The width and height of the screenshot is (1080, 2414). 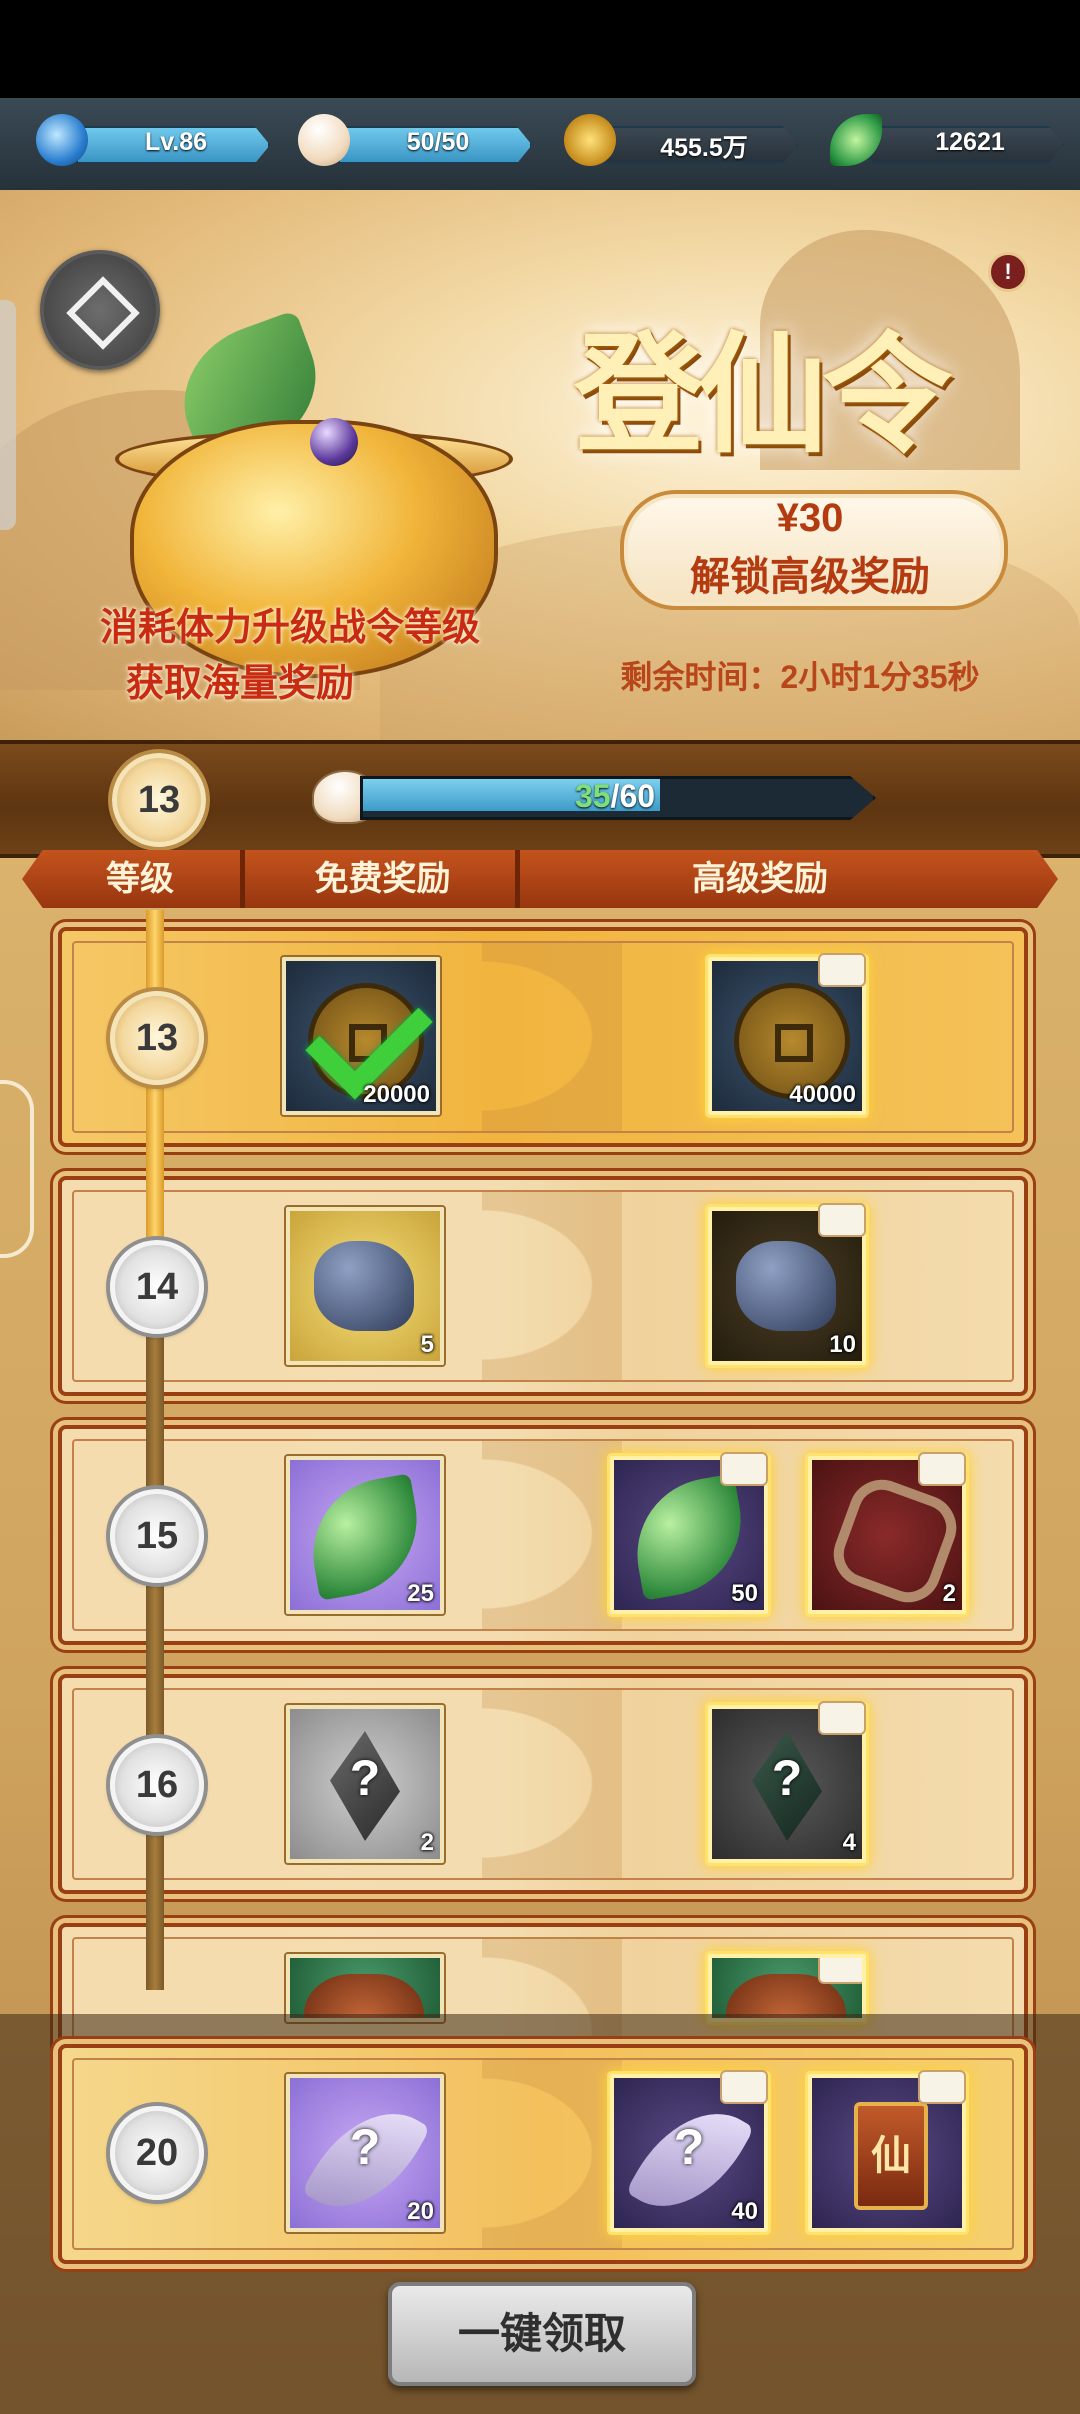 What do you see at coordinates (289, 628) in the screenshot?
I see `banner-slogan-line1: 消耗体力升级战令等级` at bounding box center [289, 628].